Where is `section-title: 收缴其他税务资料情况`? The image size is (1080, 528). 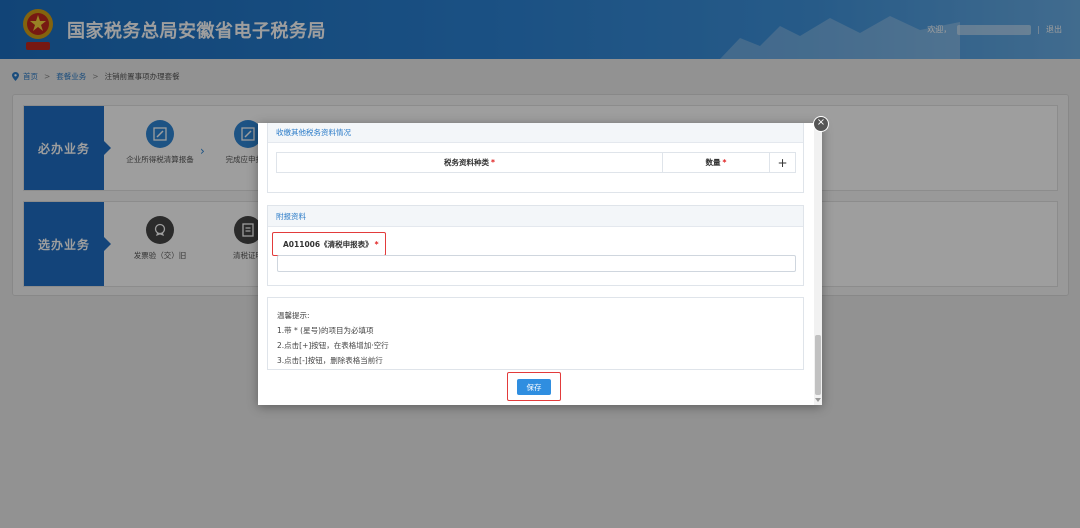
section-title: 收缴其他税务资料情况 is located at coordinates (535, 133).